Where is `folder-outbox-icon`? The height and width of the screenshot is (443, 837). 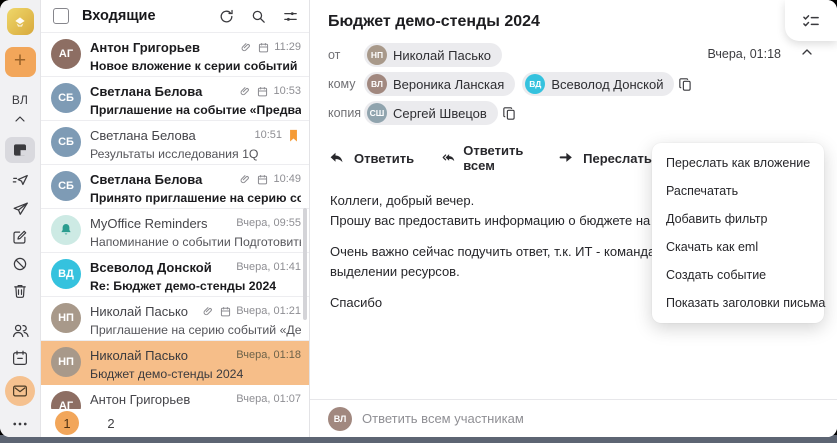
folder-outbox-icon is located at coordinates (20, 181).